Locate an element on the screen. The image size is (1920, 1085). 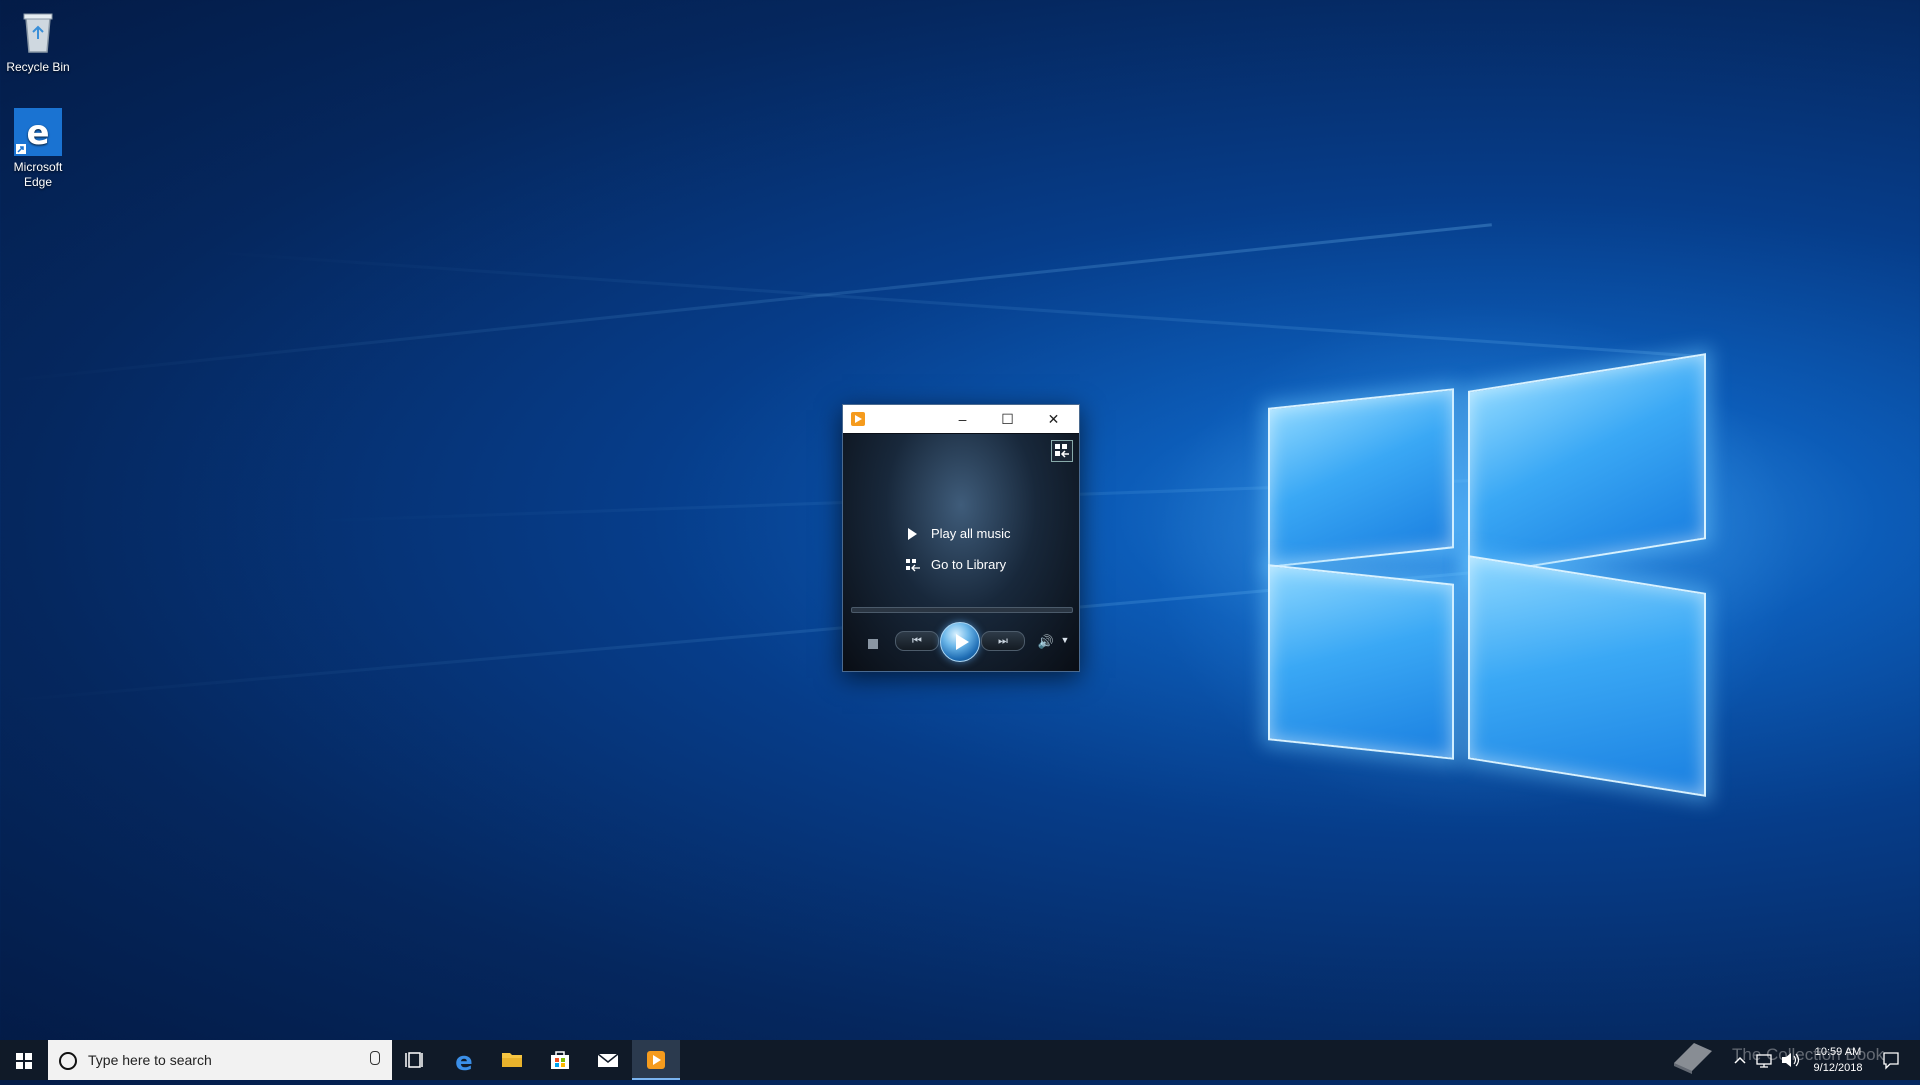
desktop-icon-label: Microsoft Edge is located at coordinates (38, 174).